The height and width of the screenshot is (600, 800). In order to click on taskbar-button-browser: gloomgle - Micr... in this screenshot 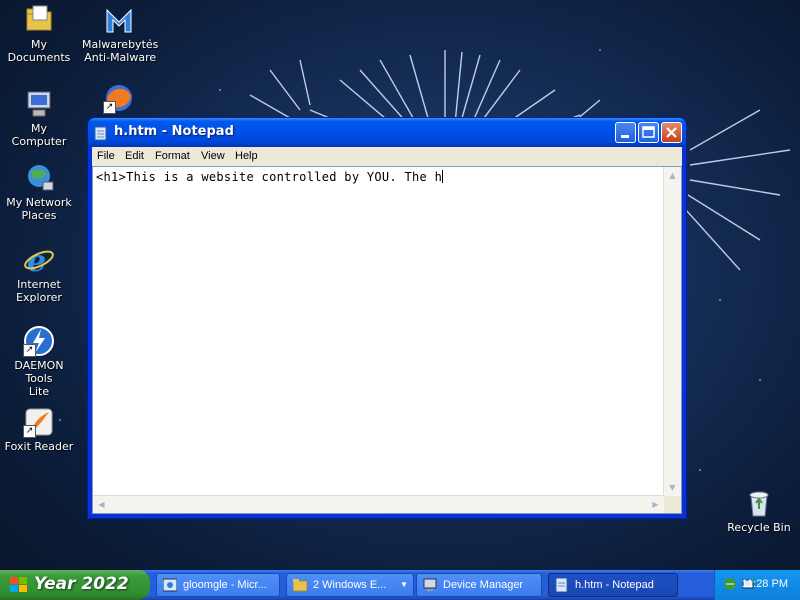, I will do `click(218, 585)`.